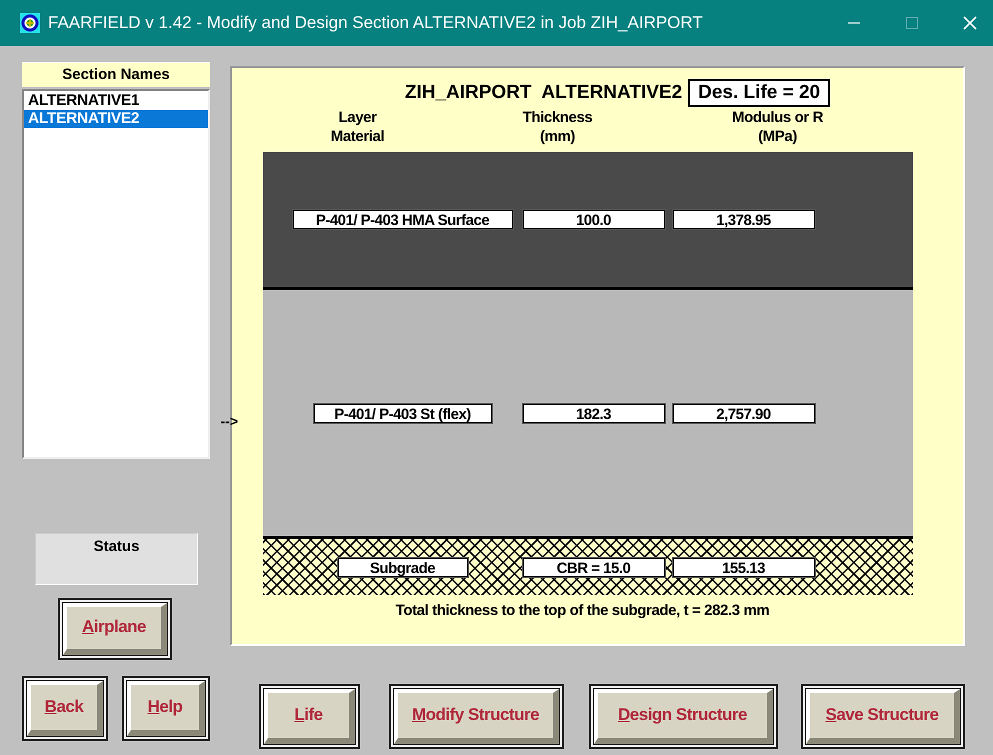 The image size is (993, 755). Describe the element at coordinates (30, 23) in the screenshot. I see `app-icon` at that location.